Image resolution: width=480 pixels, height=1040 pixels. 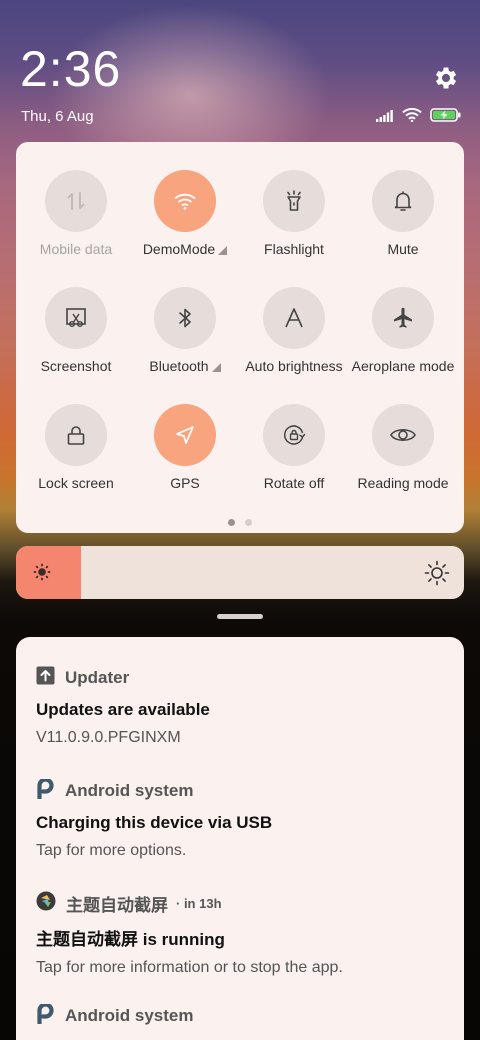 What do you see at coordinates (179, 366) in the screenshot?
I see `tile-label: Bluetooth` at bounding box center [179, 366].